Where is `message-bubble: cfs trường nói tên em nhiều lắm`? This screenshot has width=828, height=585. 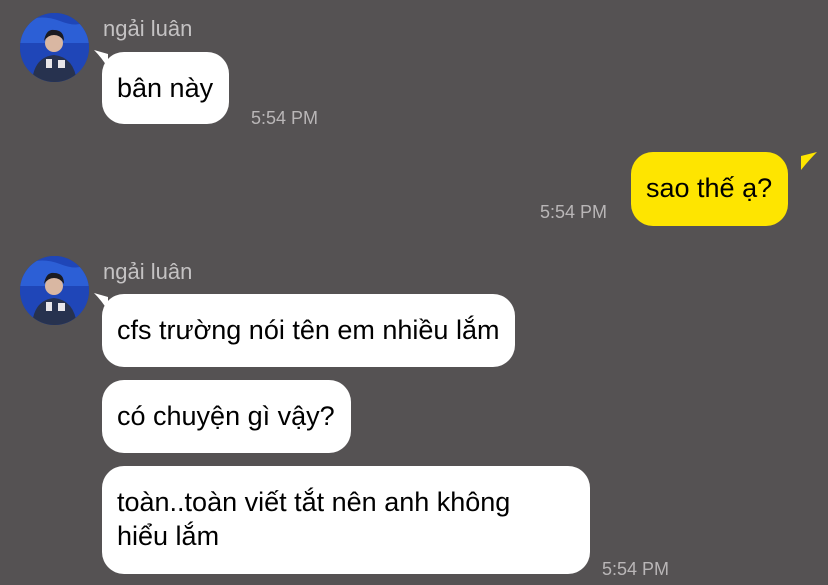
message-bubble: cfs trường nói tên em nhiều lắm is located at coordinates (309, 330).